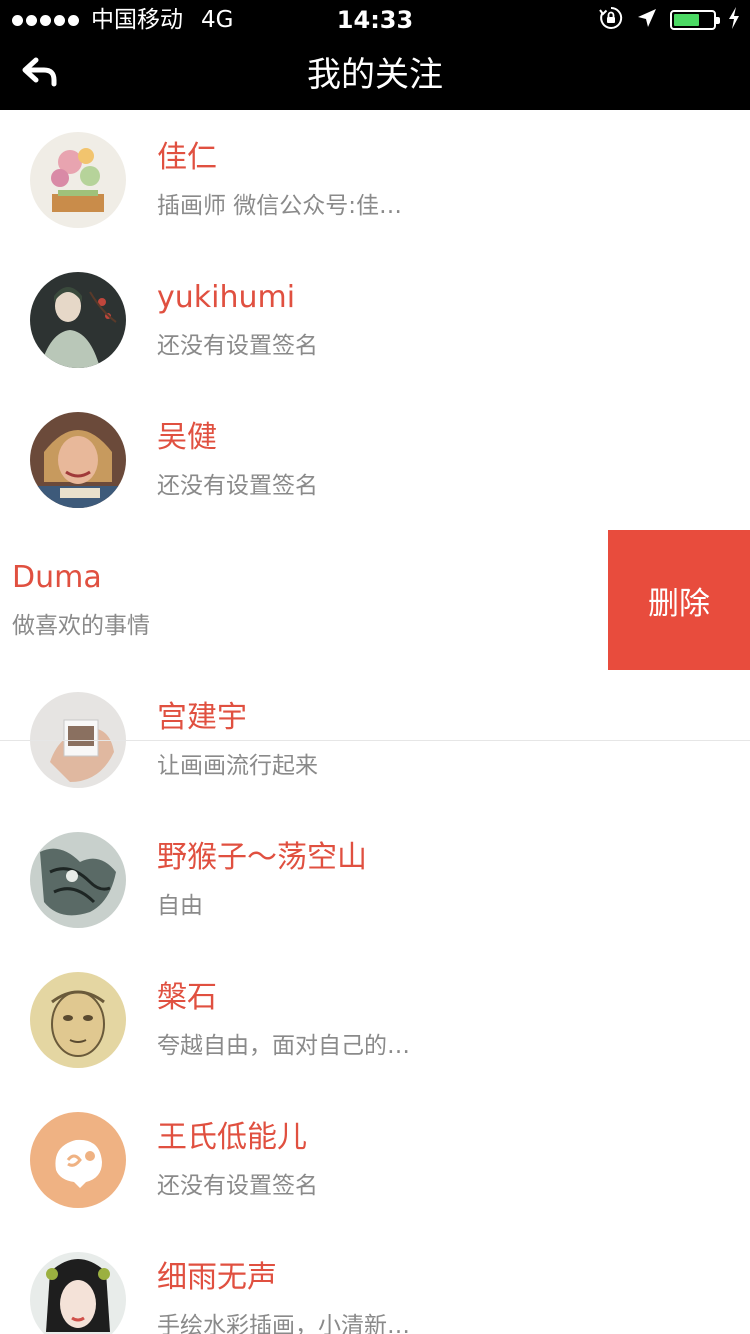 The image size is (750, 1334). Describe the element at coordinates (57, 577) in the screenshot. I see `user-name: Duma` at that location.